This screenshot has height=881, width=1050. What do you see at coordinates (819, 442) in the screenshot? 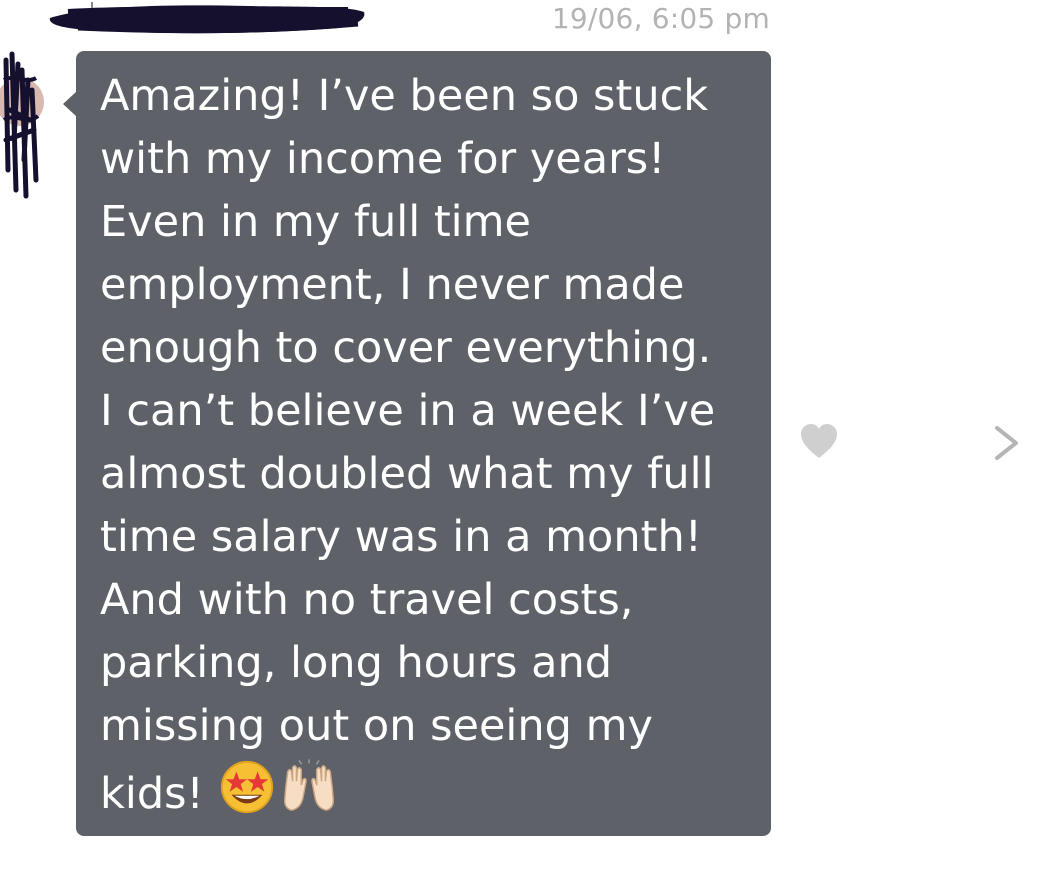
I see `heart-icon` at bounding box center [819, 442].